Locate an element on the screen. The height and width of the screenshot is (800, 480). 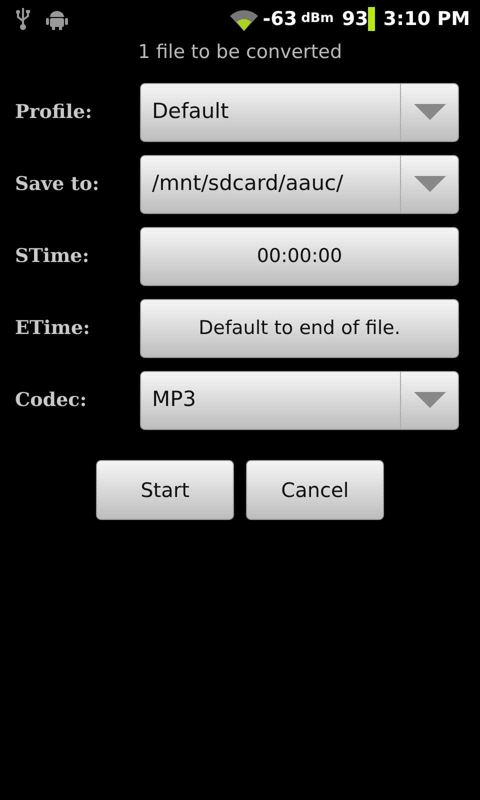
action-button: Start is located at coordinates (165, 490).